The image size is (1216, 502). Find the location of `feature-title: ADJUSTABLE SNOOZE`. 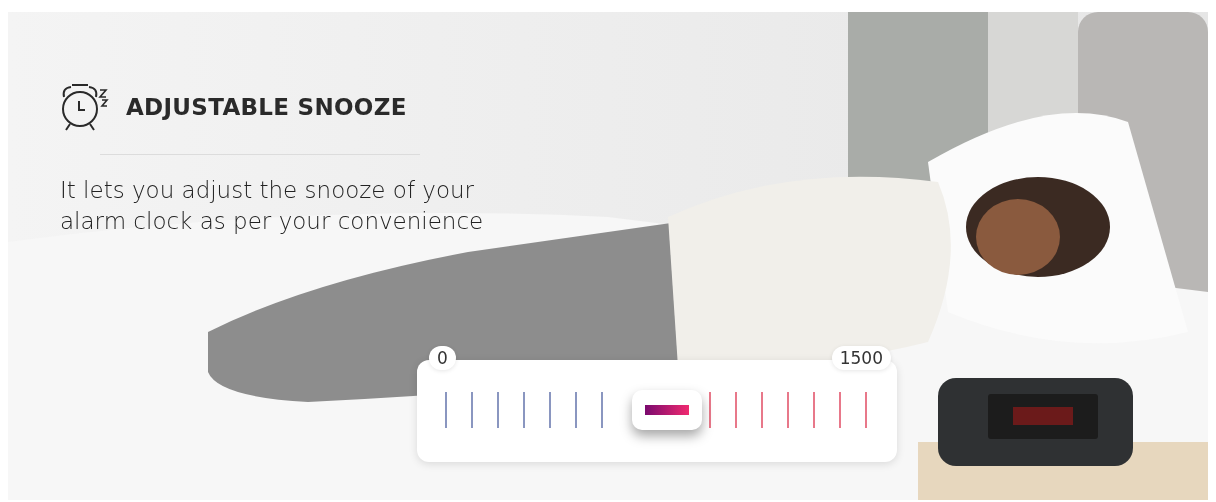

feature-title: ADJUSTABLE SNOOZE is located at coordinates (266, 107).